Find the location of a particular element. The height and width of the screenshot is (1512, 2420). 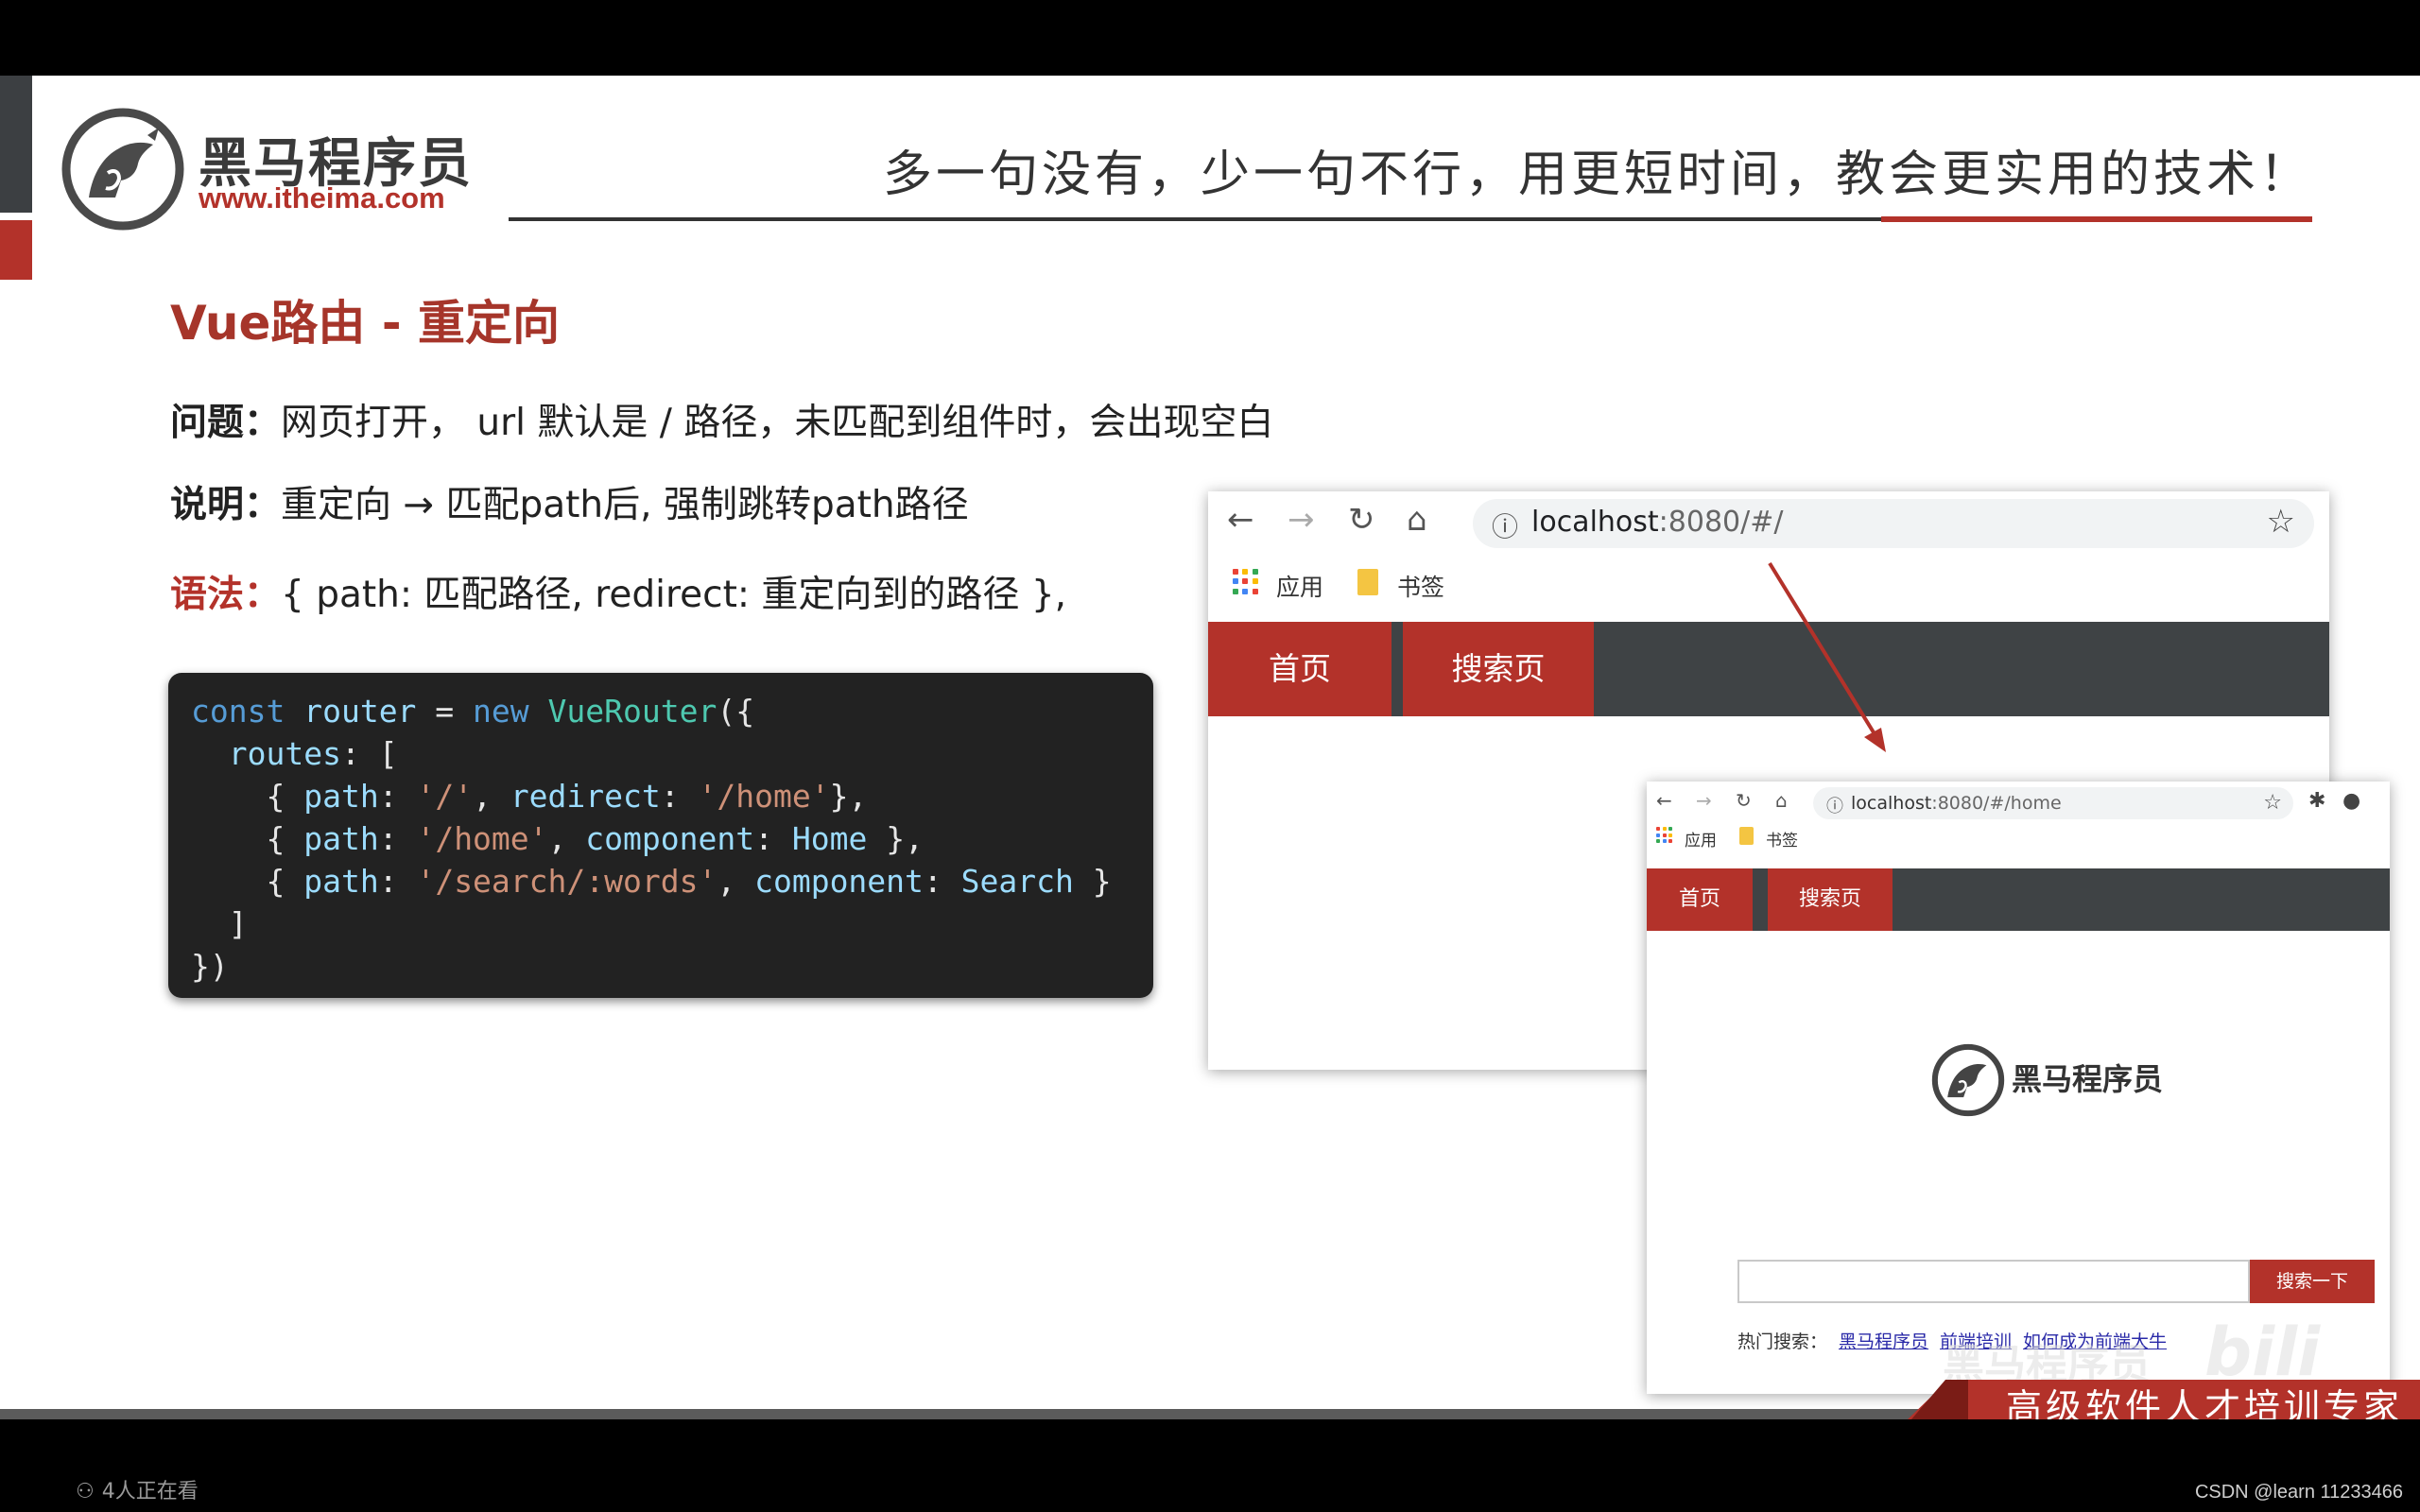

viewers-icon: ⚇ is located at coordinates (85, 1491).